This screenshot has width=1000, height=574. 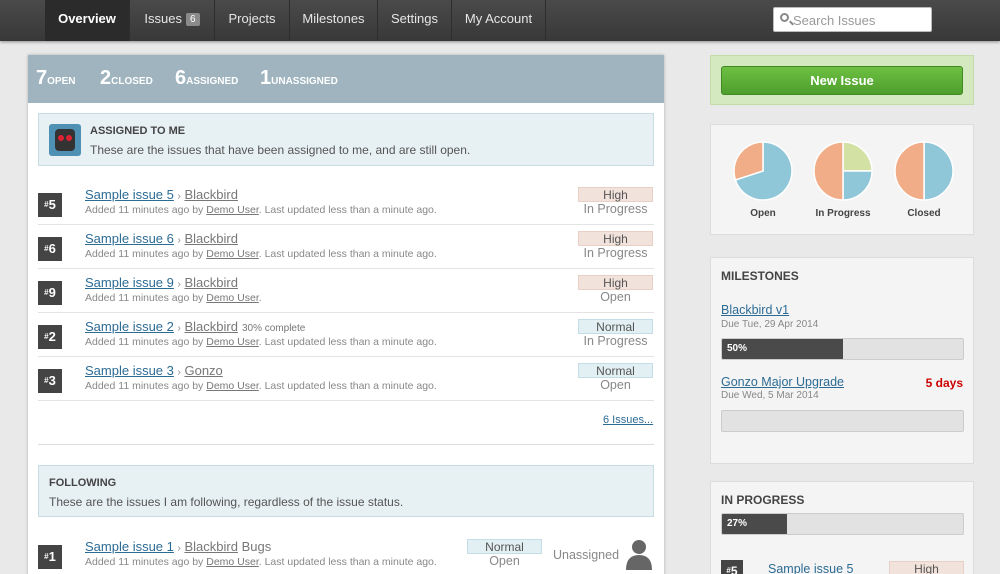 What do you see at coordinates (504, 546) in the screenshot?
I see `priority-badge: Normal` at bounding box center [504, 546].